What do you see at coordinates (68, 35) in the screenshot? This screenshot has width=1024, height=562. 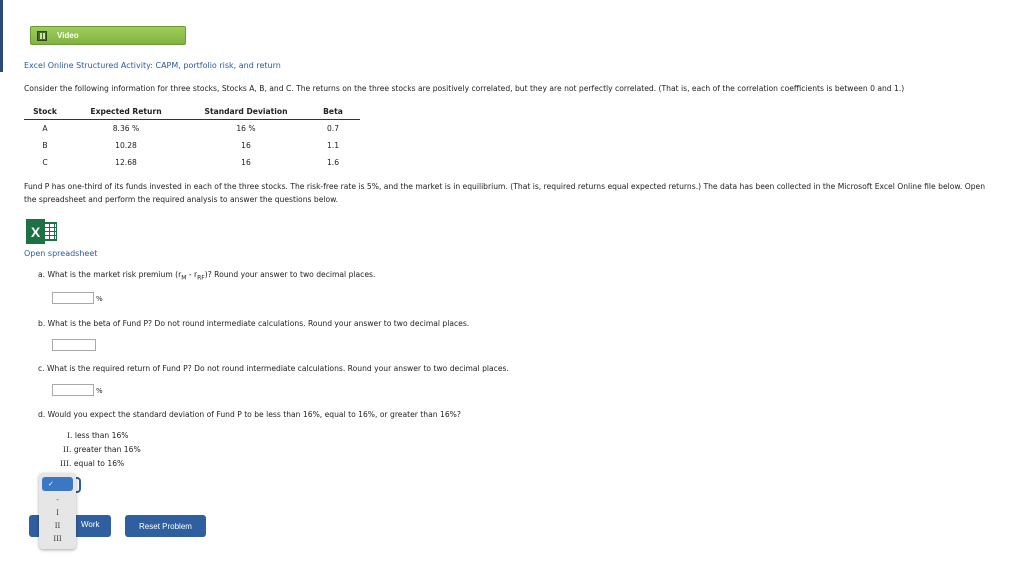 I see `video-label: Video` at bounding box center [68, 35].